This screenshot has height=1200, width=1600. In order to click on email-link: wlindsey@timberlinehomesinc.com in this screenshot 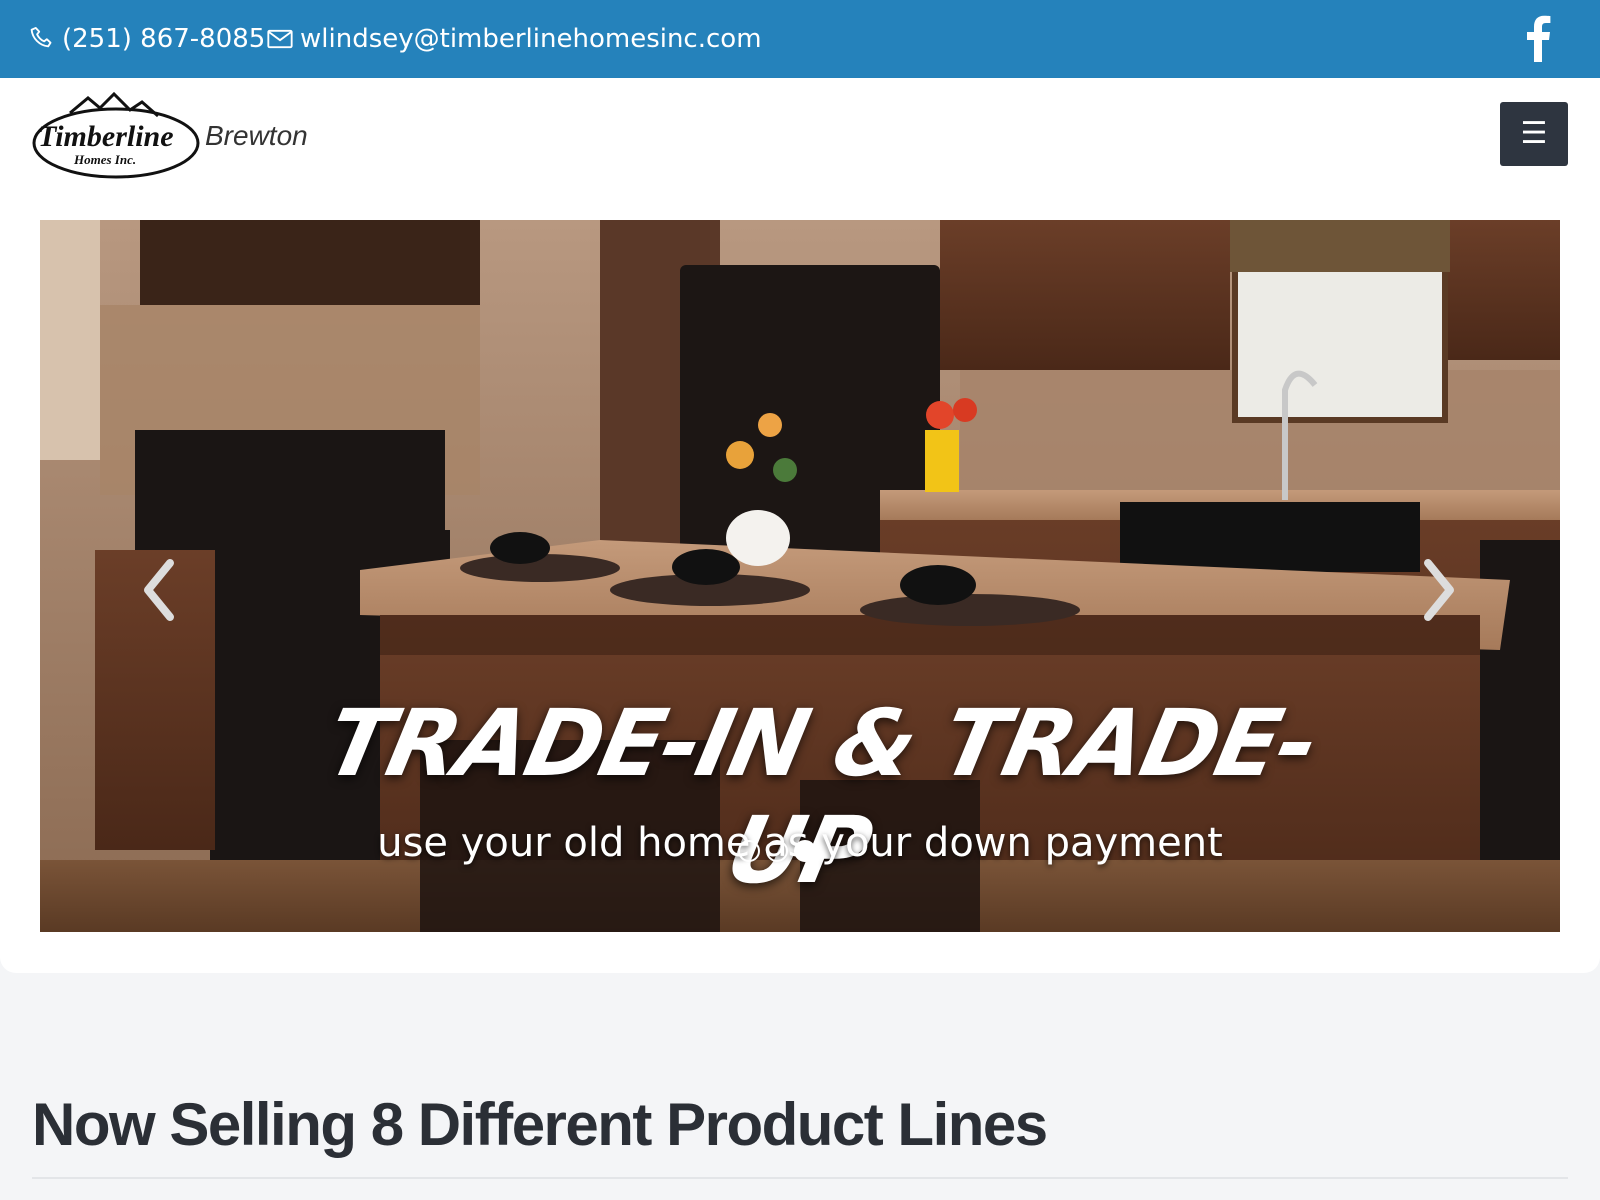, I will do `click(514, 39)`.